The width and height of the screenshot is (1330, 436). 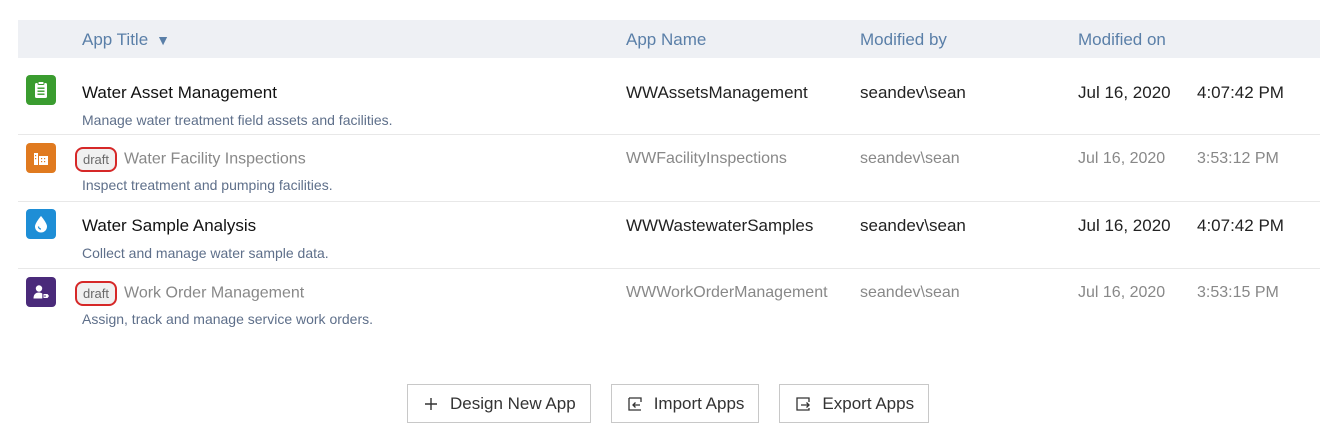 What do you see at coordinates (1238, 158) in the screenshot?
I see `modified-time: 3:53:12 PM` at bounding box center [1238, 158].